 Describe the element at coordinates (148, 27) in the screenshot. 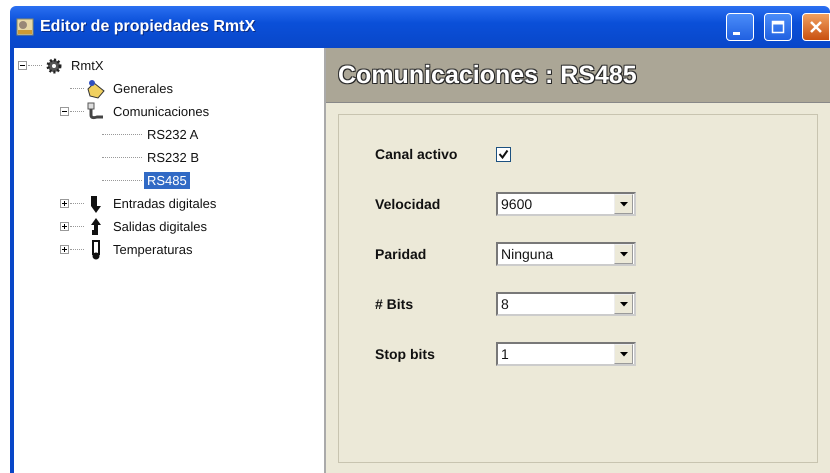

I see `window-title: Editor de propiedades RmtX` at that location.